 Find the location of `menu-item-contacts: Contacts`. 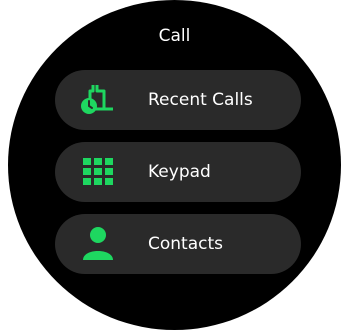

menu-item-contacts: Contacts is located at coordinates (178, 244).